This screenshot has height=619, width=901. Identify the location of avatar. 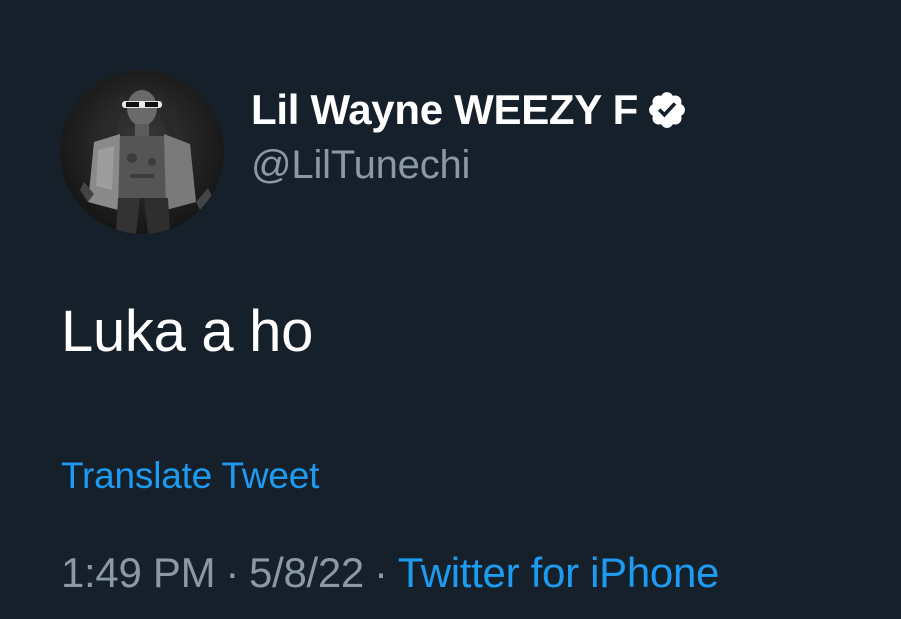
(142, 152).